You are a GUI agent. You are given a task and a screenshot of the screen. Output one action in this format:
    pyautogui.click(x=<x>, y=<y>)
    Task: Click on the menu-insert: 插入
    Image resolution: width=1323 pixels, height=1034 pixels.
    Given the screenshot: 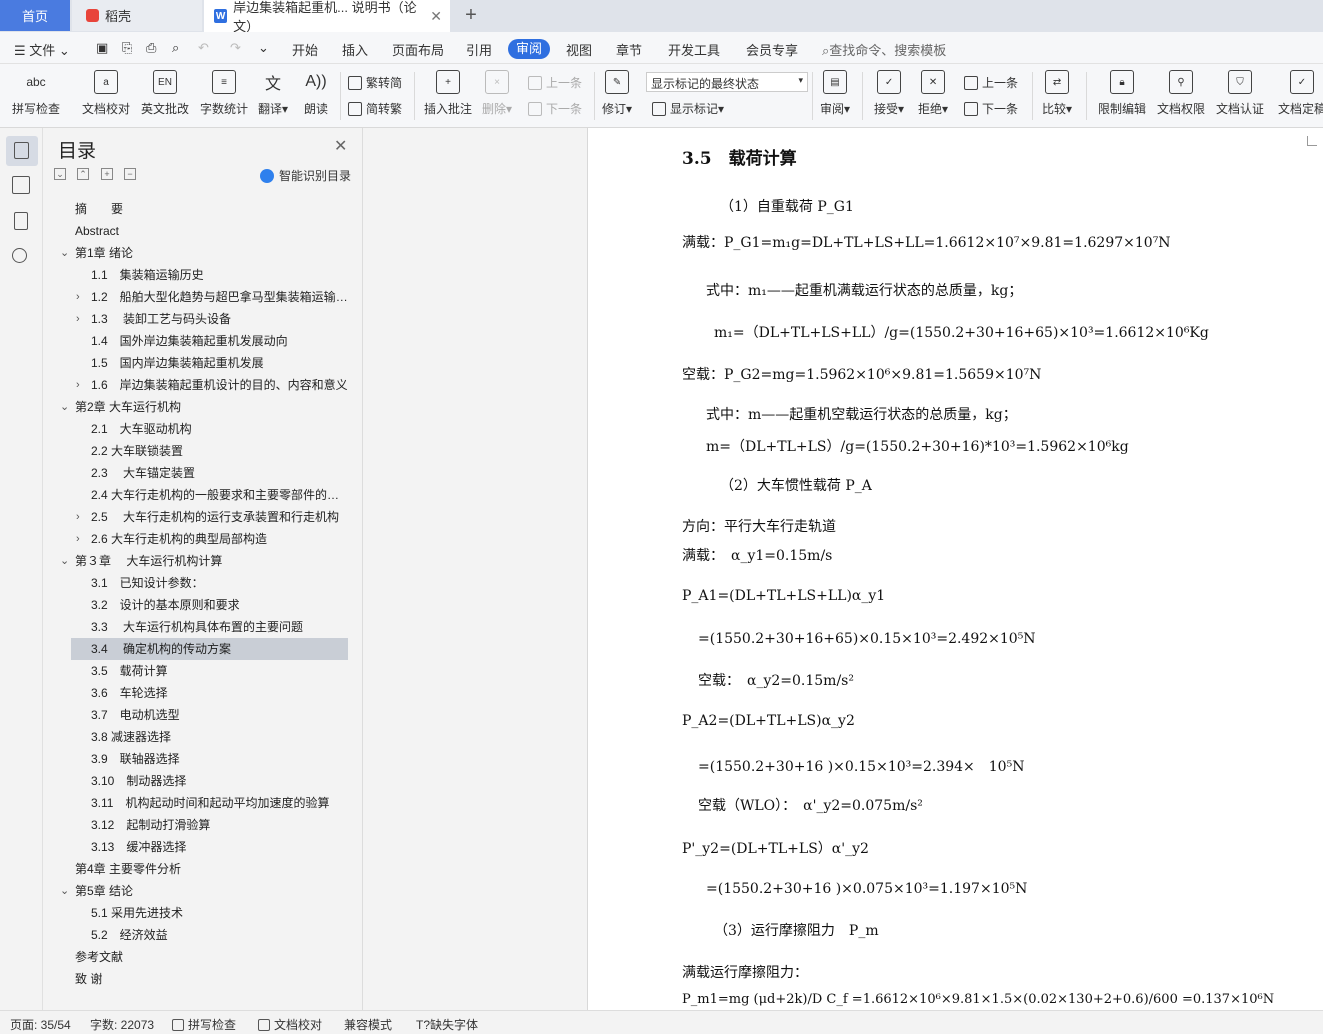 What is the action you would take?
    pyautogui.click(x=355, y=49)
    